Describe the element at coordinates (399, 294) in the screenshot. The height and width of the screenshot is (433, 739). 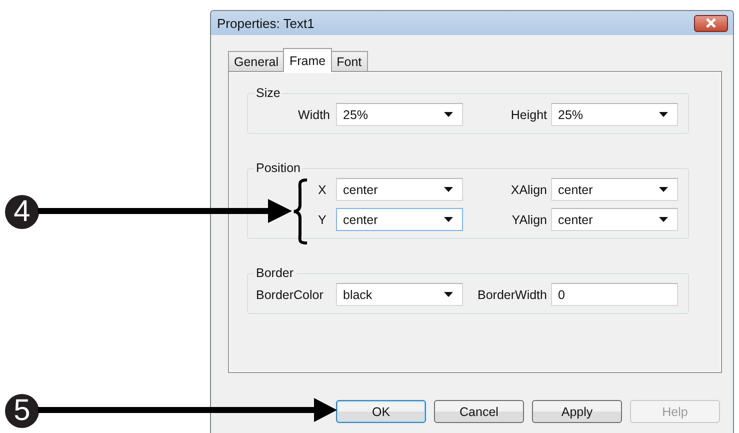
I see `dropdown-field: black` at that location.